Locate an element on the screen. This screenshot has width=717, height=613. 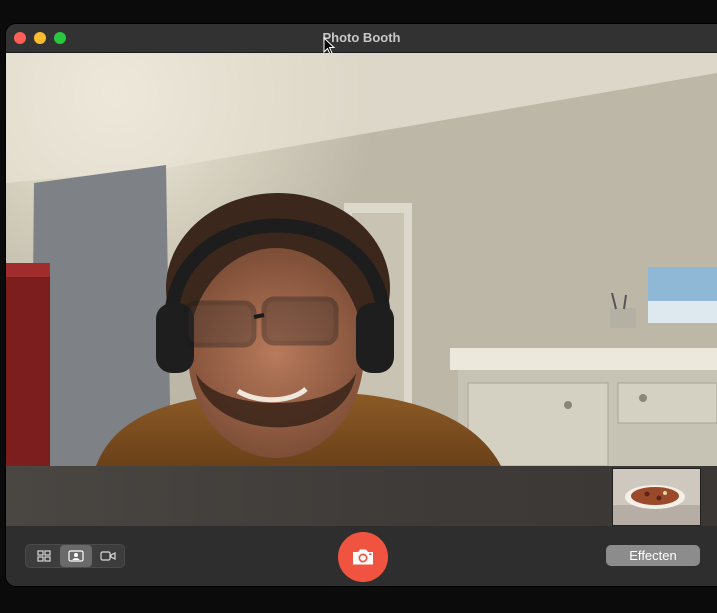
layout-mode-selector is located at coordinates (75, 556).